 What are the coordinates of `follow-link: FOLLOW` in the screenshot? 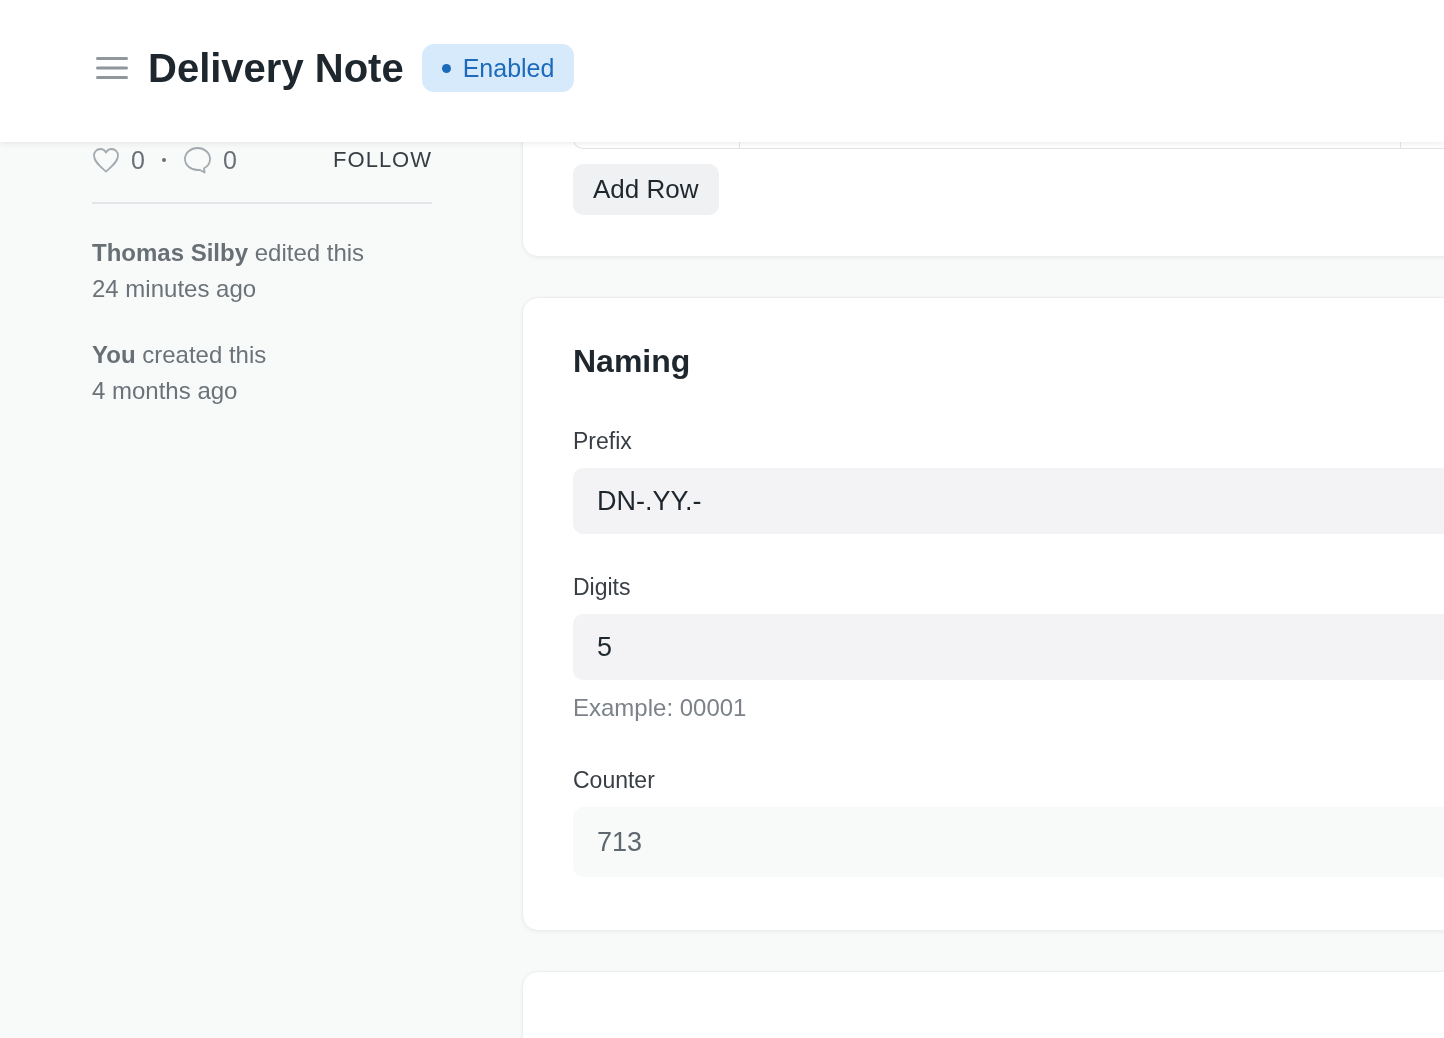 It's located at (382, 160).